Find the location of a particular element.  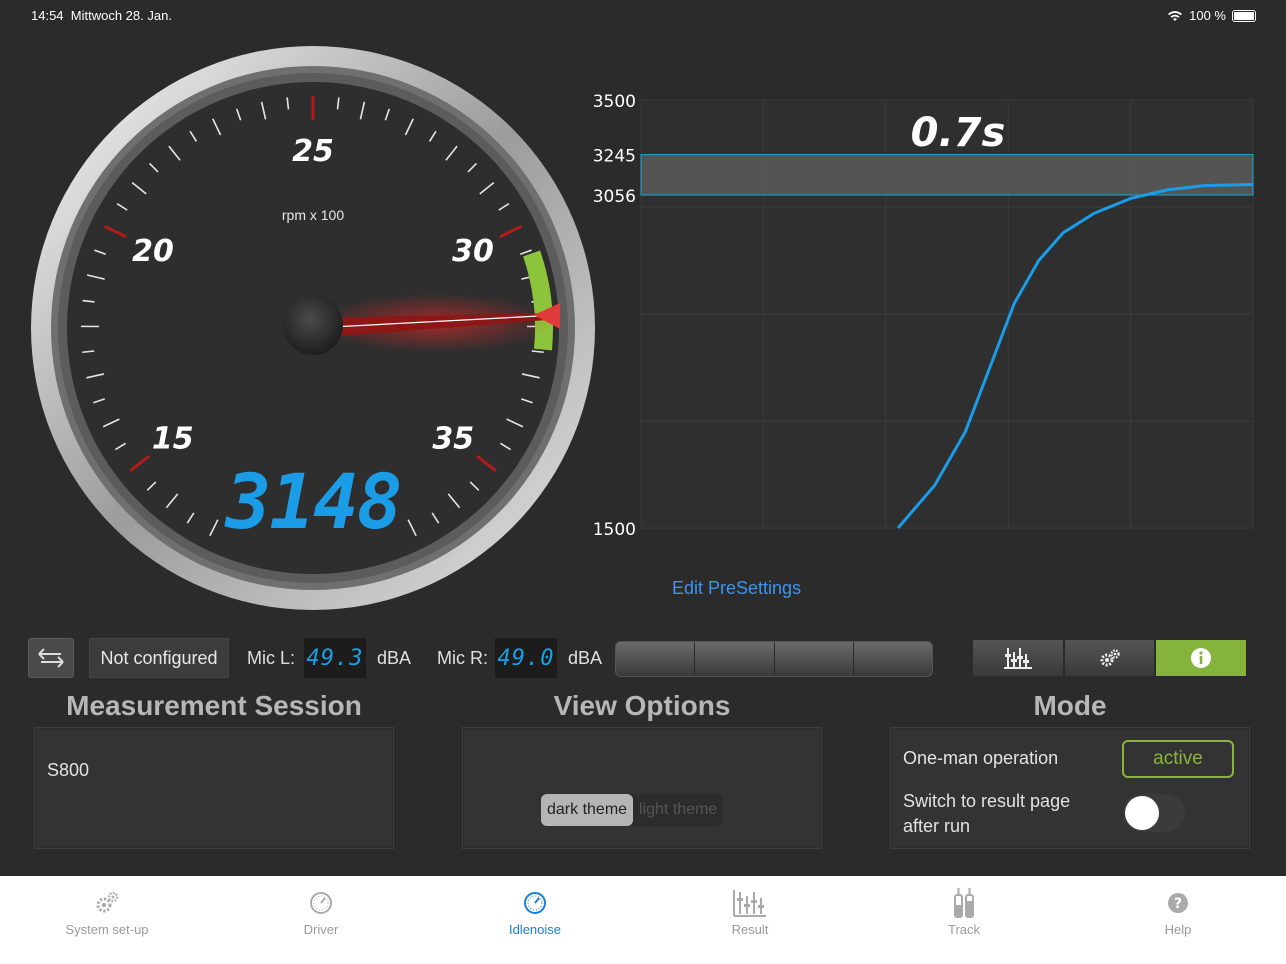

settings-button is located at coordinates (1109, 658).